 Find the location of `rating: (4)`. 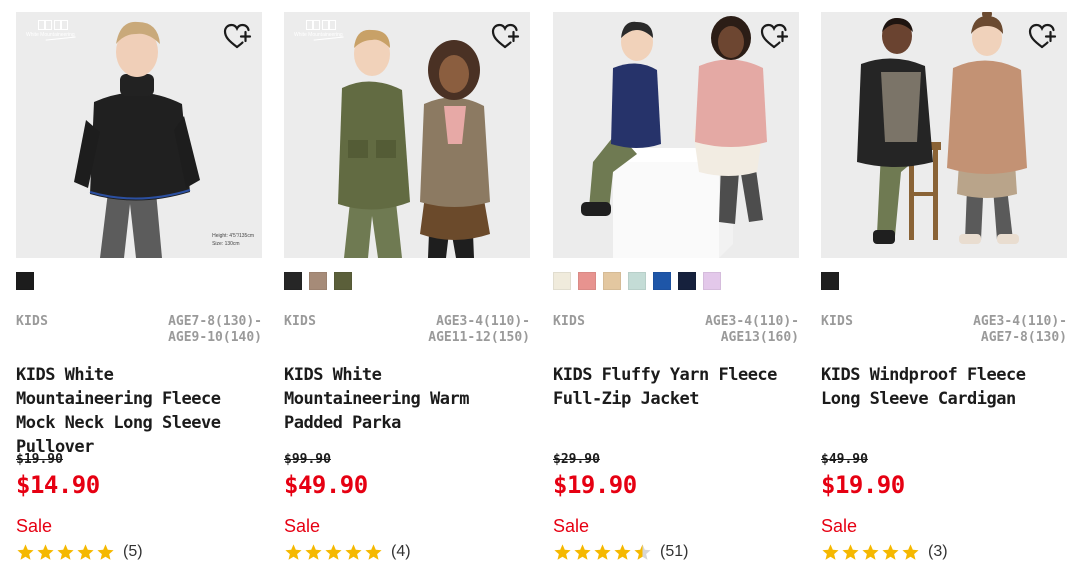

rating: (4) is located at coordinates (347, 552).